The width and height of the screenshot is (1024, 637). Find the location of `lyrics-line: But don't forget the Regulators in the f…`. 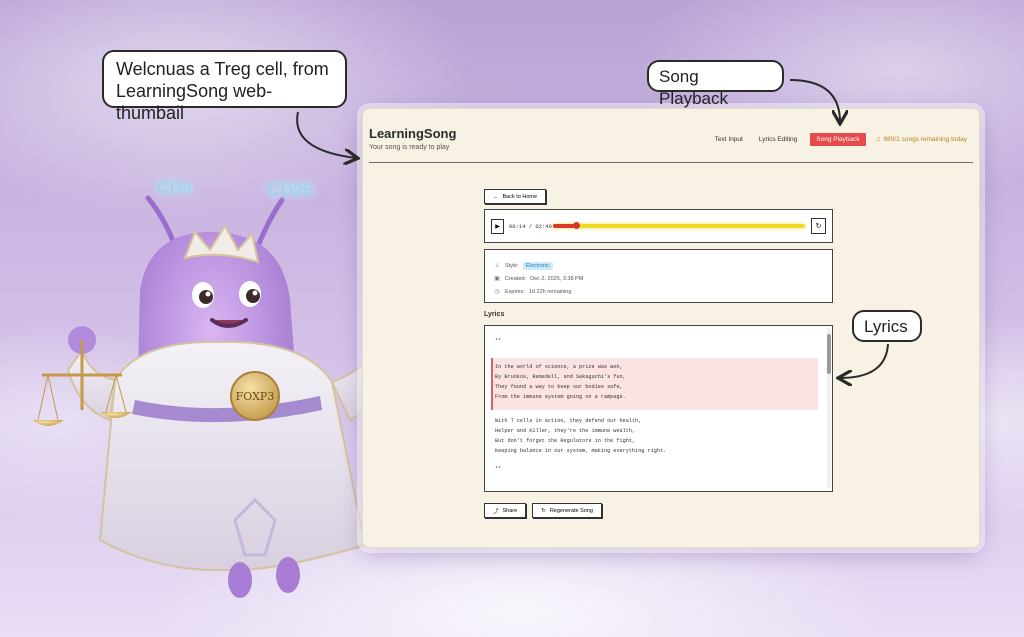

lyrics-line: But don't forget the Regulators in the f… is located at coordinates (565, 441).